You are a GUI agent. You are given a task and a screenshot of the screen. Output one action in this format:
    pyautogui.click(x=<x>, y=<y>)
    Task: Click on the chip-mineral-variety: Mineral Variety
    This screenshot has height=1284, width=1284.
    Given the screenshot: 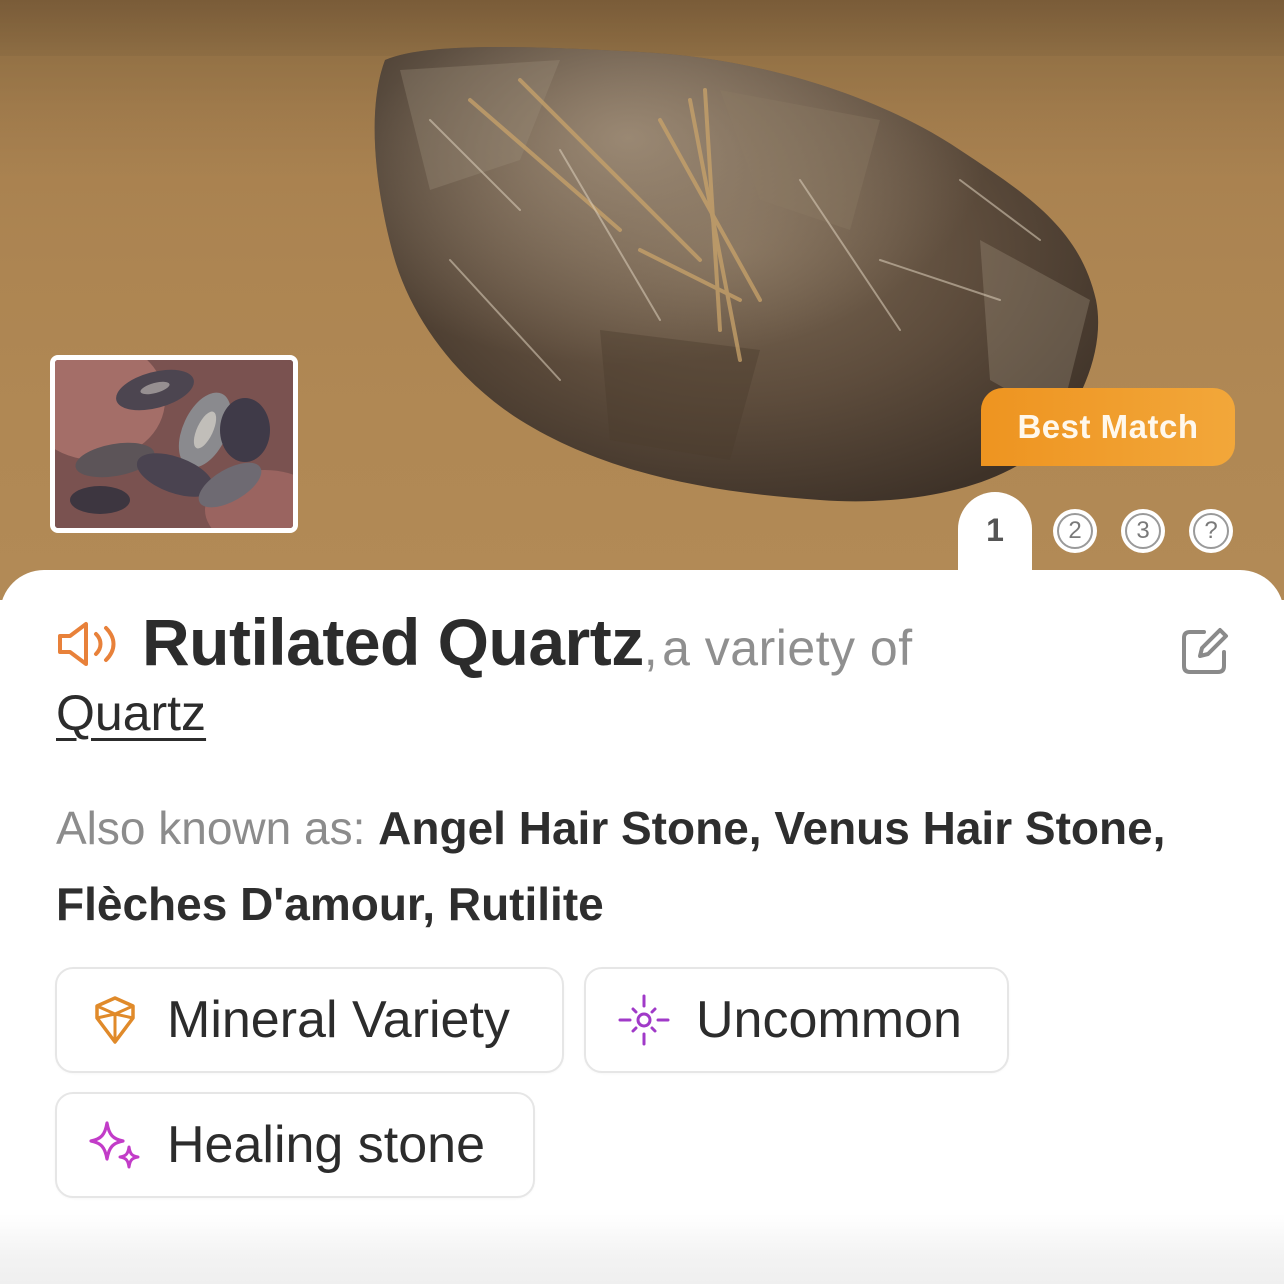 What is the action you would take?
    pyautogui.click(x=309, y=1020)
    